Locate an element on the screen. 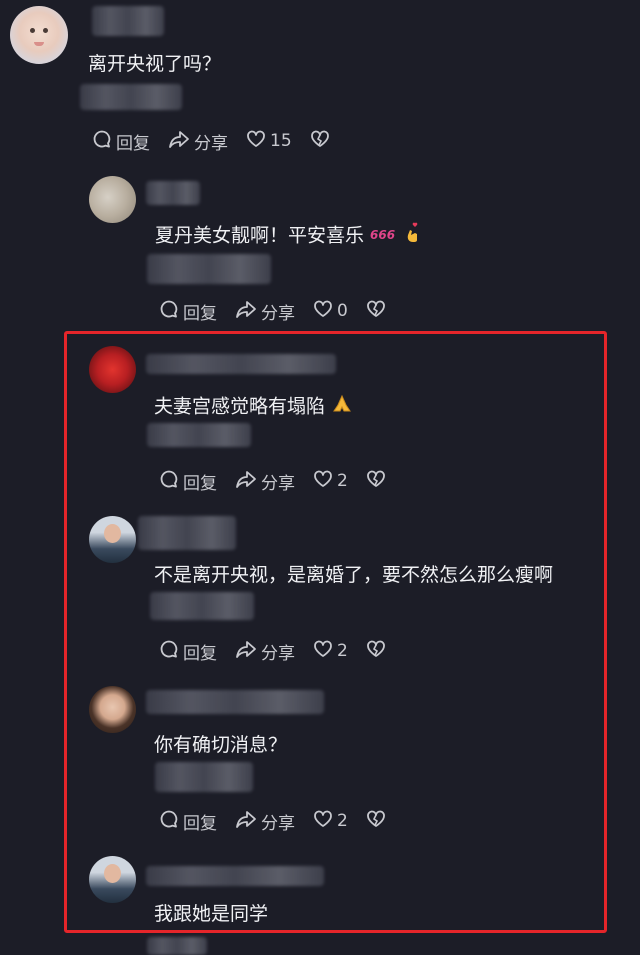  emoji-666-icon: 666 is located at coordinates (383, 236).